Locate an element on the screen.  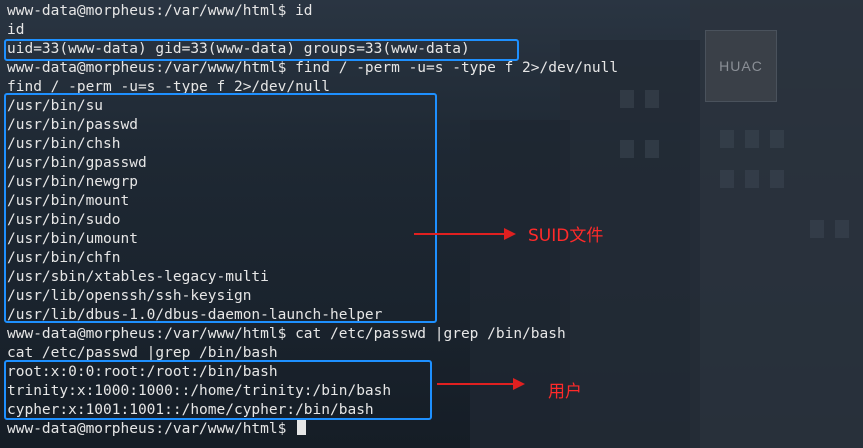
prompt-text: www-data@morpheus:/var/www/html$ is located at coordinates (151, 429).